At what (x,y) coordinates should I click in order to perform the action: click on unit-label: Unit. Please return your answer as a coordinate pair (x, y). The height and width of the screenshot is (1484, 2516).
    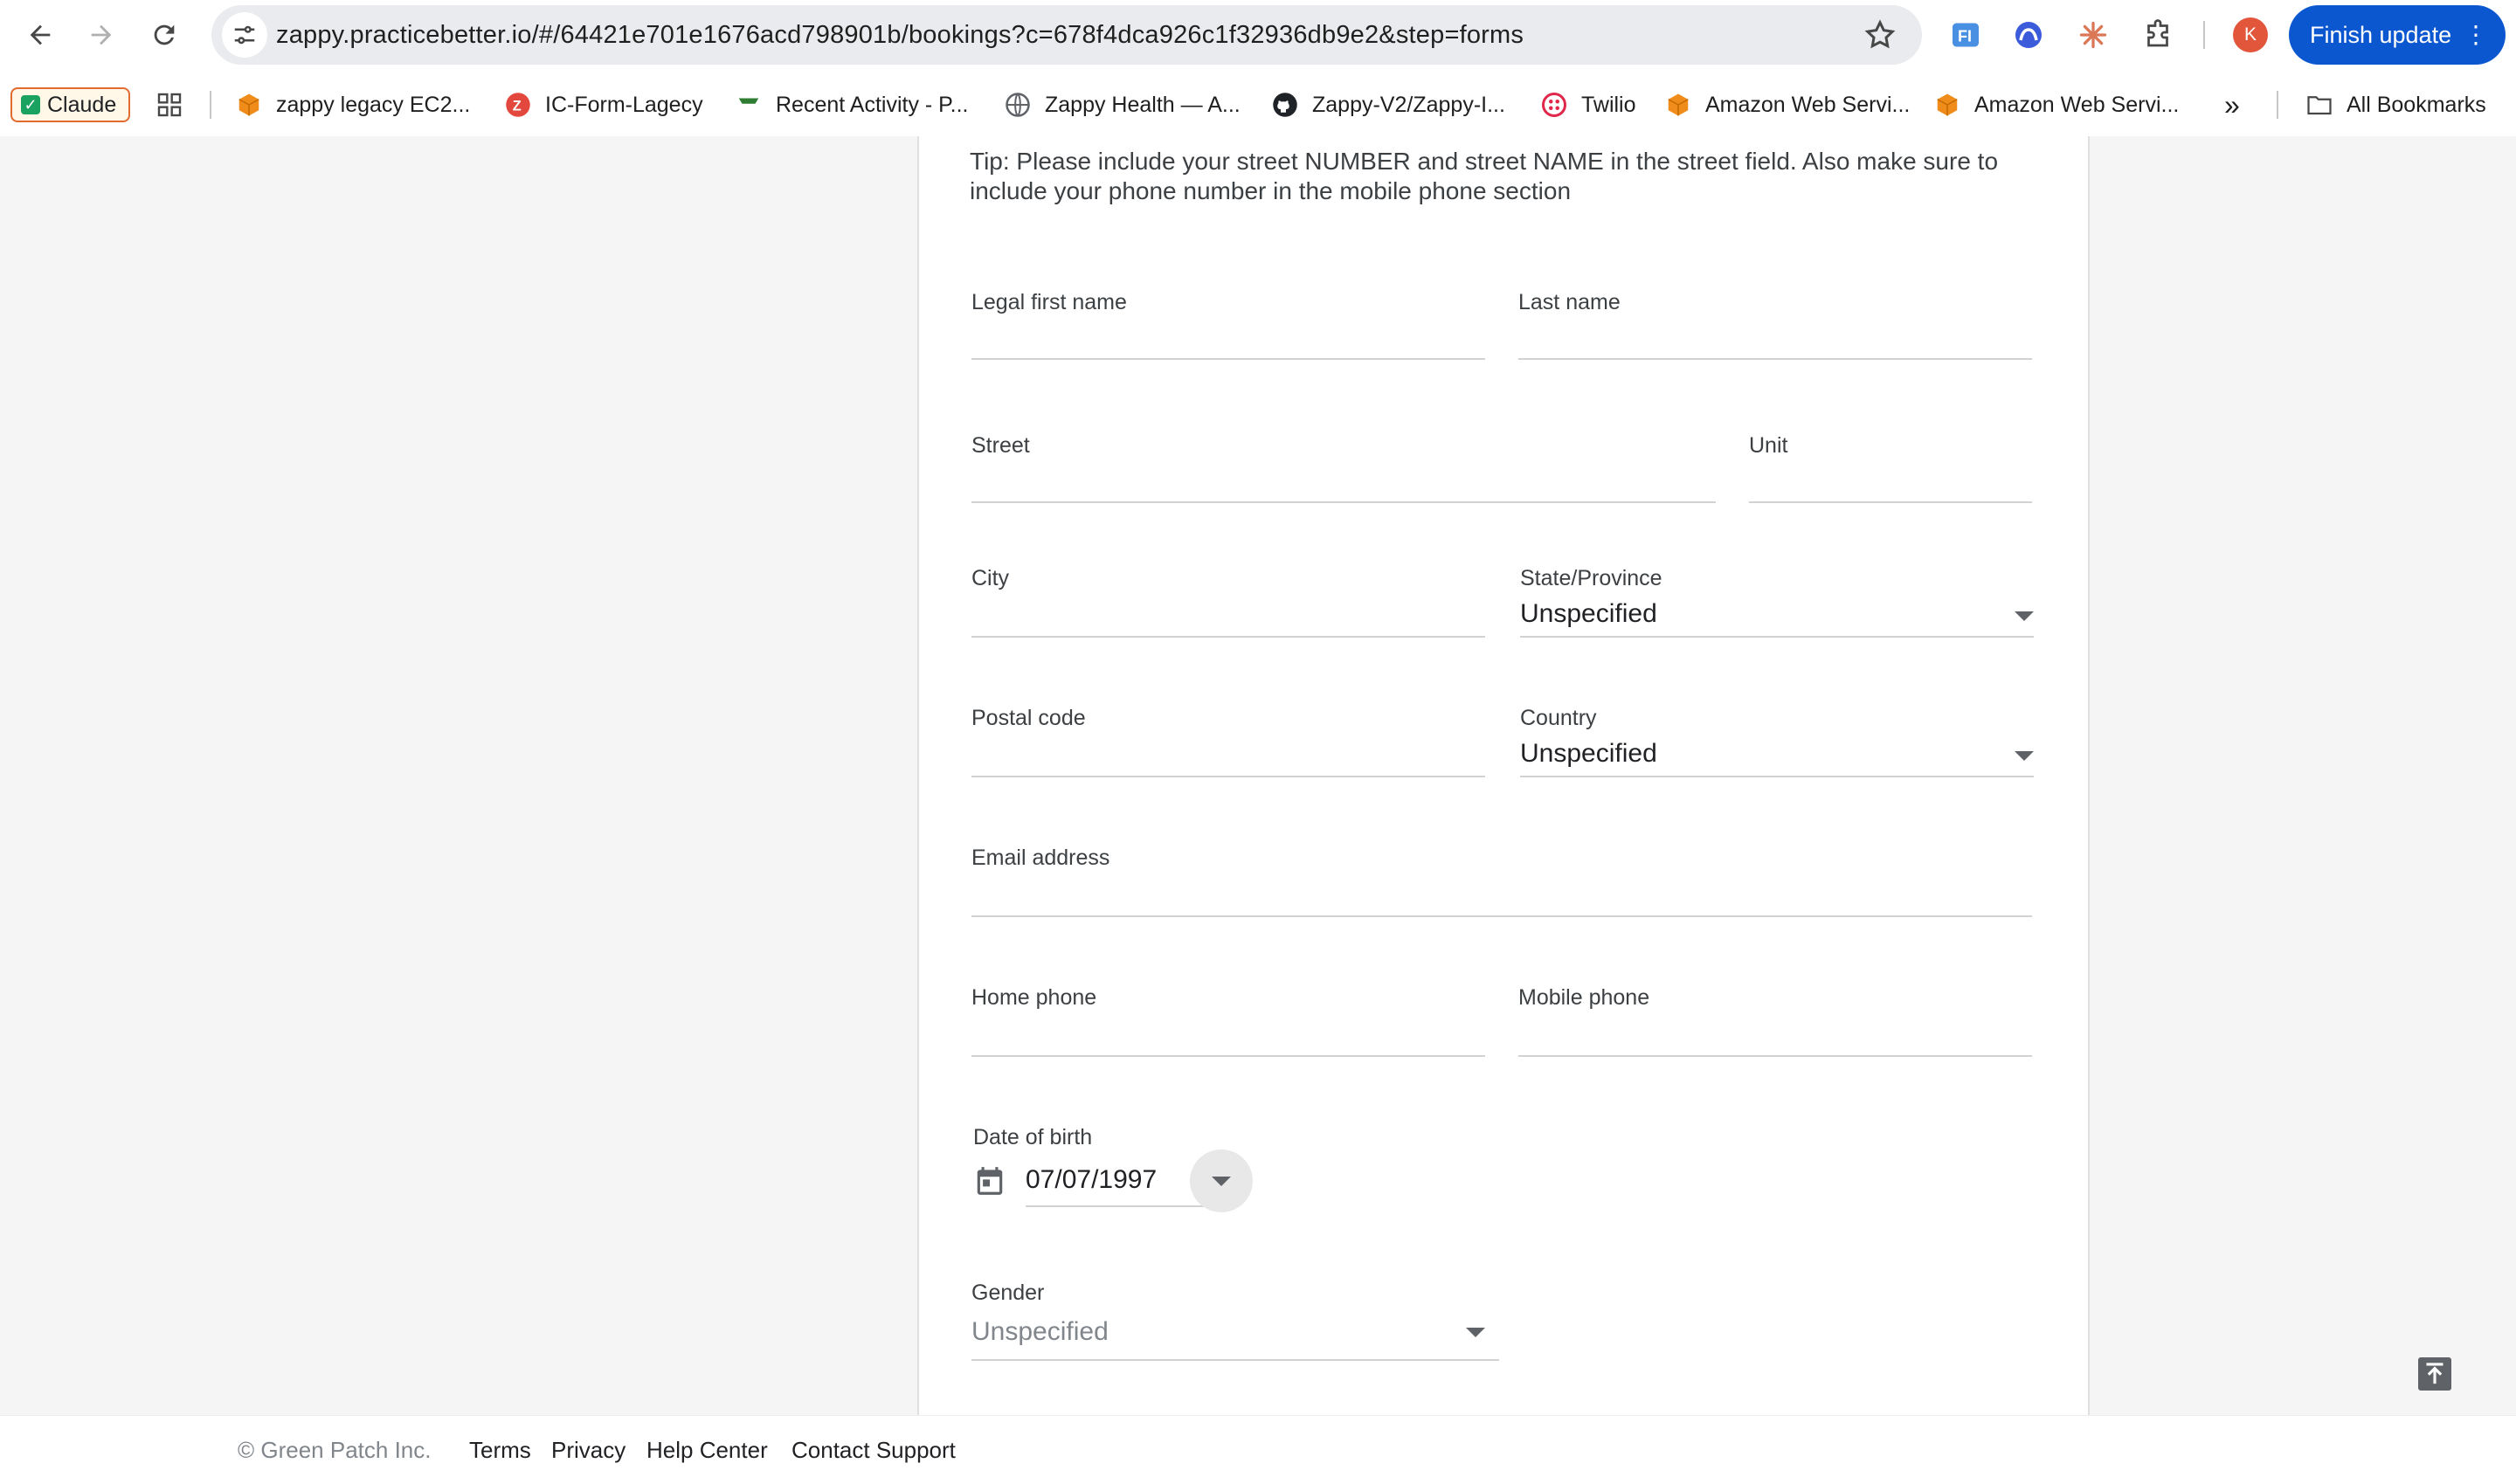
    Looking at the image, I should click on (1768, 445).